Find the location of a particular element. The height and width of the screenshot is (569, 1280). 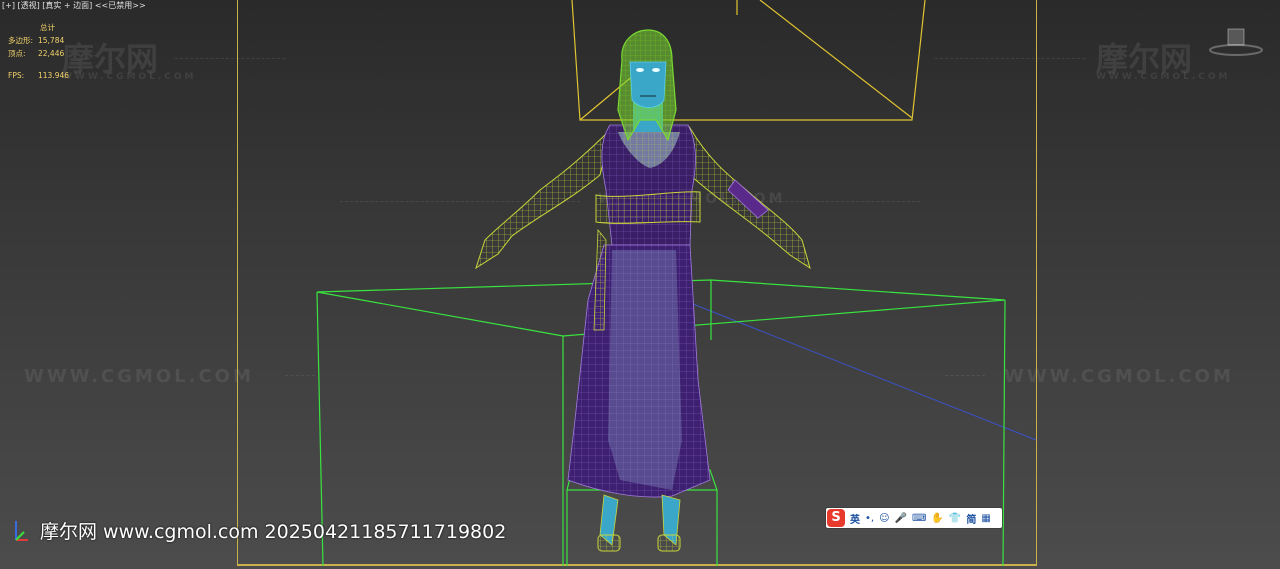

emoji-icon: ☺ is located at coordinates (884, 518).